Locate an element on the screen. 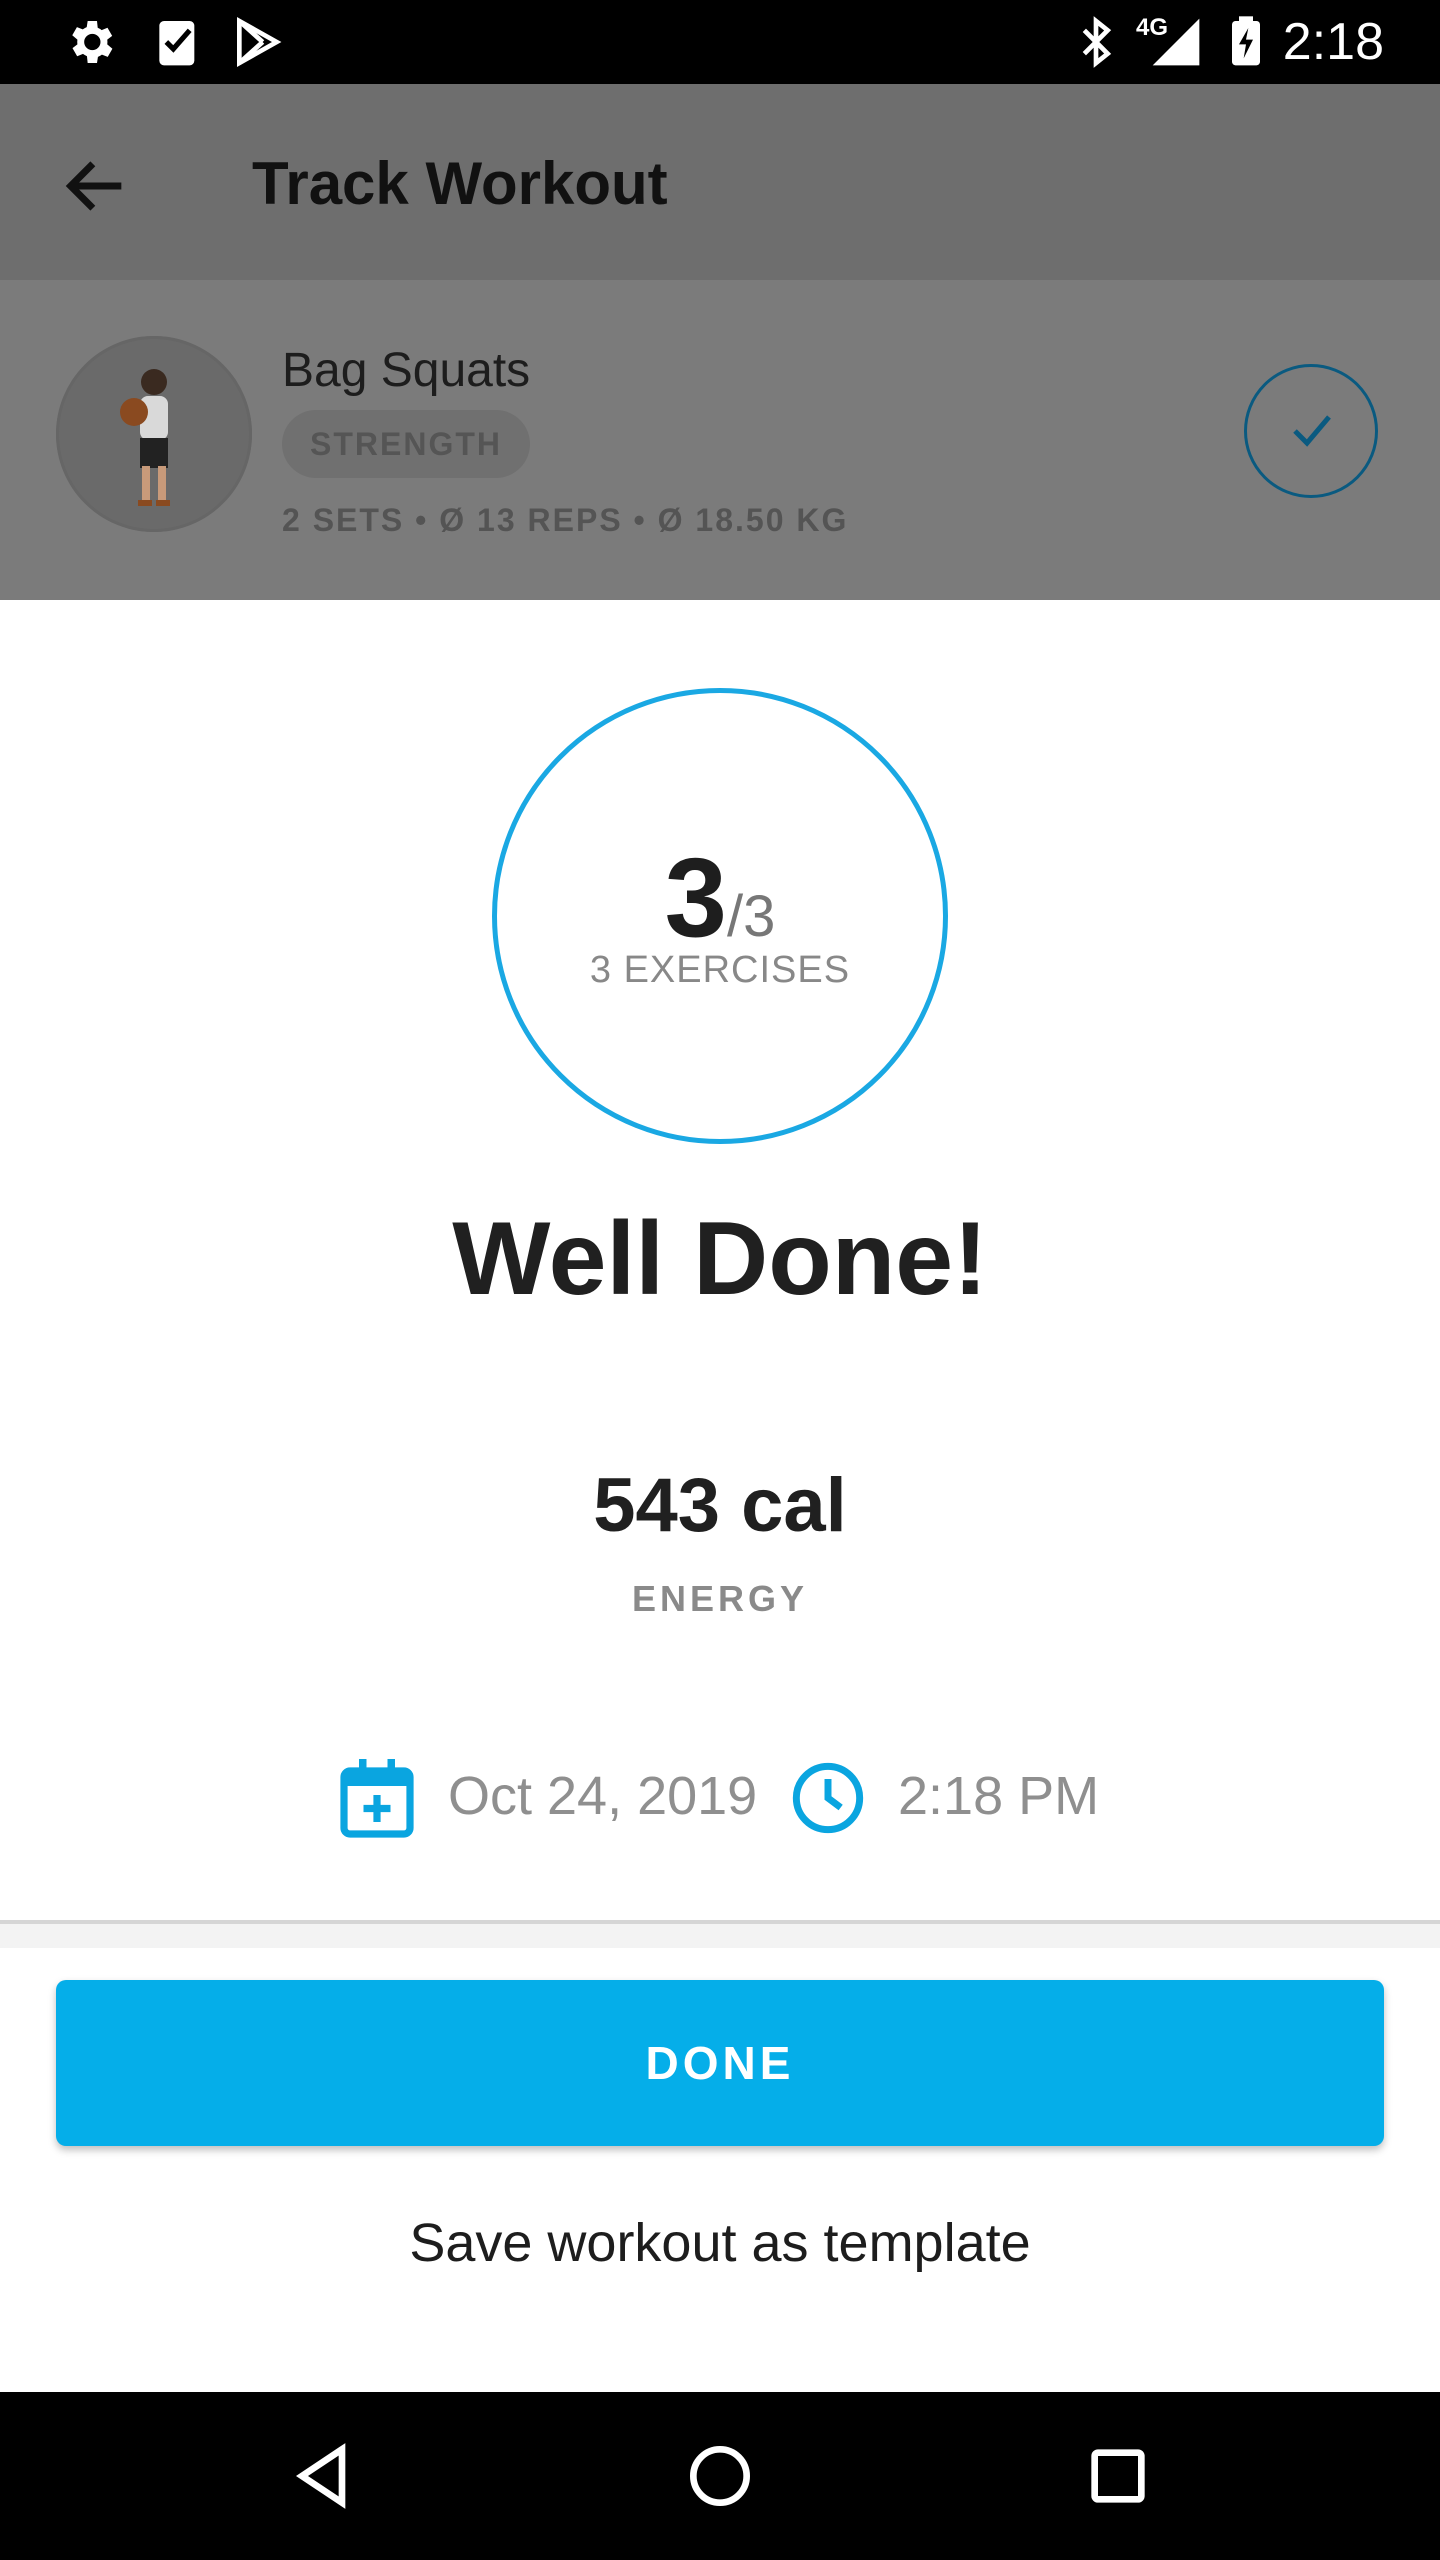 Image resolution: width=1440 pixels, height=2560 pixels. recents-square-icon is located at coordinates (1118, 2476).